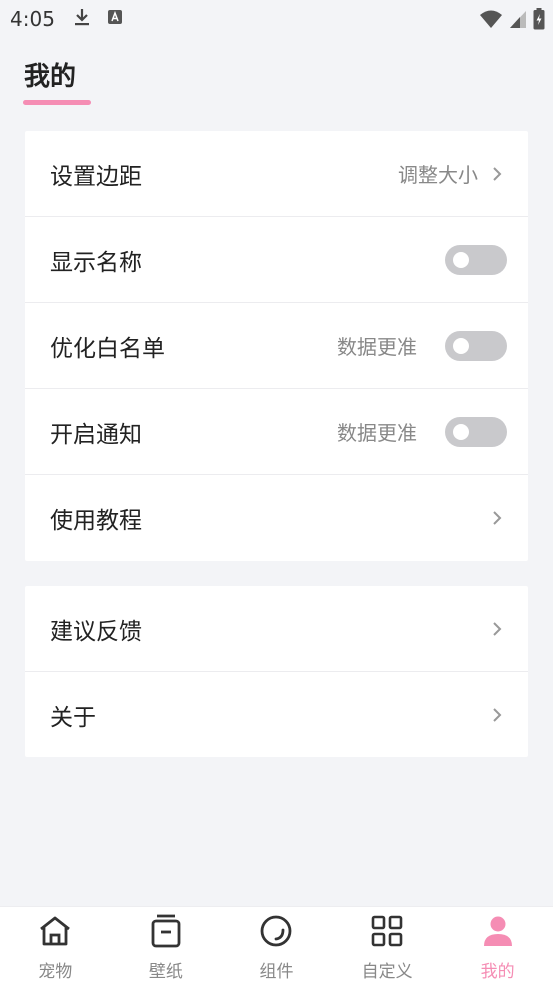 Image resolution: width=553 pixels, height=984 pixels. What do you see at coordinates (96, 521) in the screenshot?
I see `setting-label: 使用教程` at bounding box center [96, 521].